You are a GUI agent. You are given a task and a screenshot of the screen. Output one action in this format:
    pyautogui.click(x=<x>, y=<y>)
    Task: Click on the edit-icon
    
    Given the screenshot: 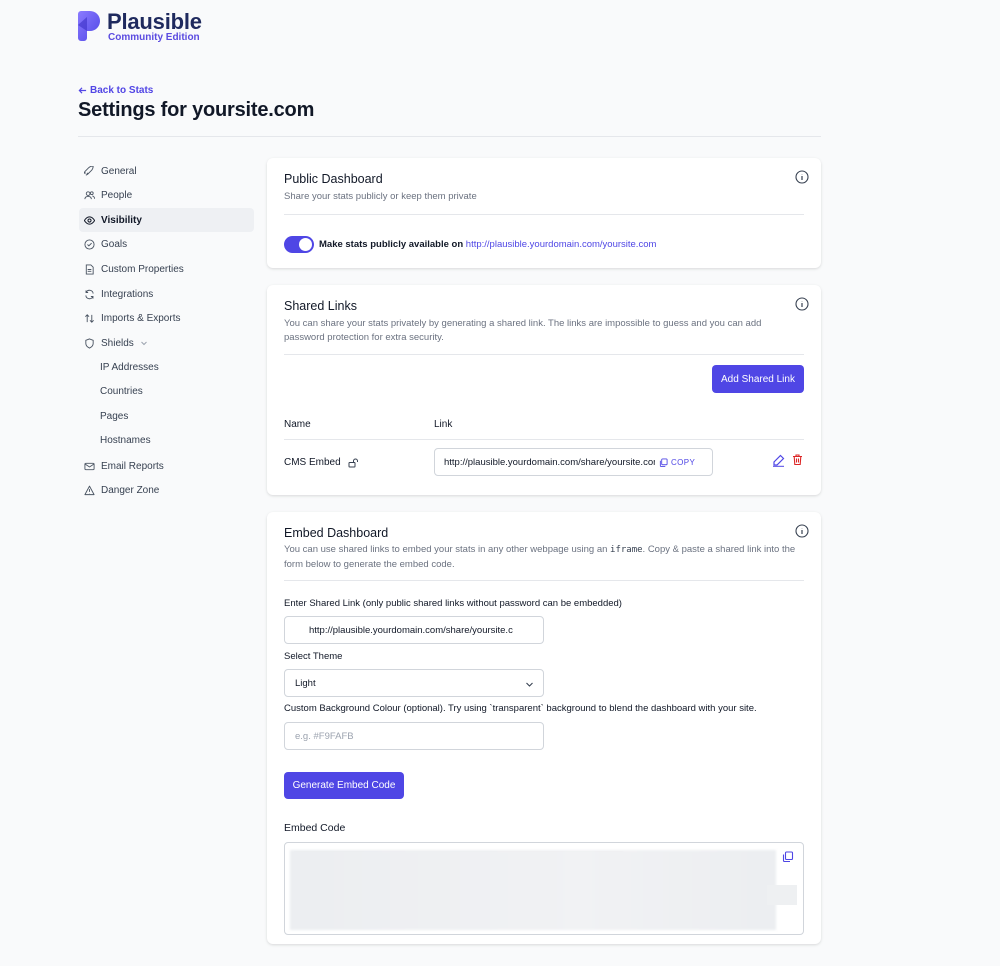 What is the action you would take?
    pyautogui.click(x=778, y=460)
    